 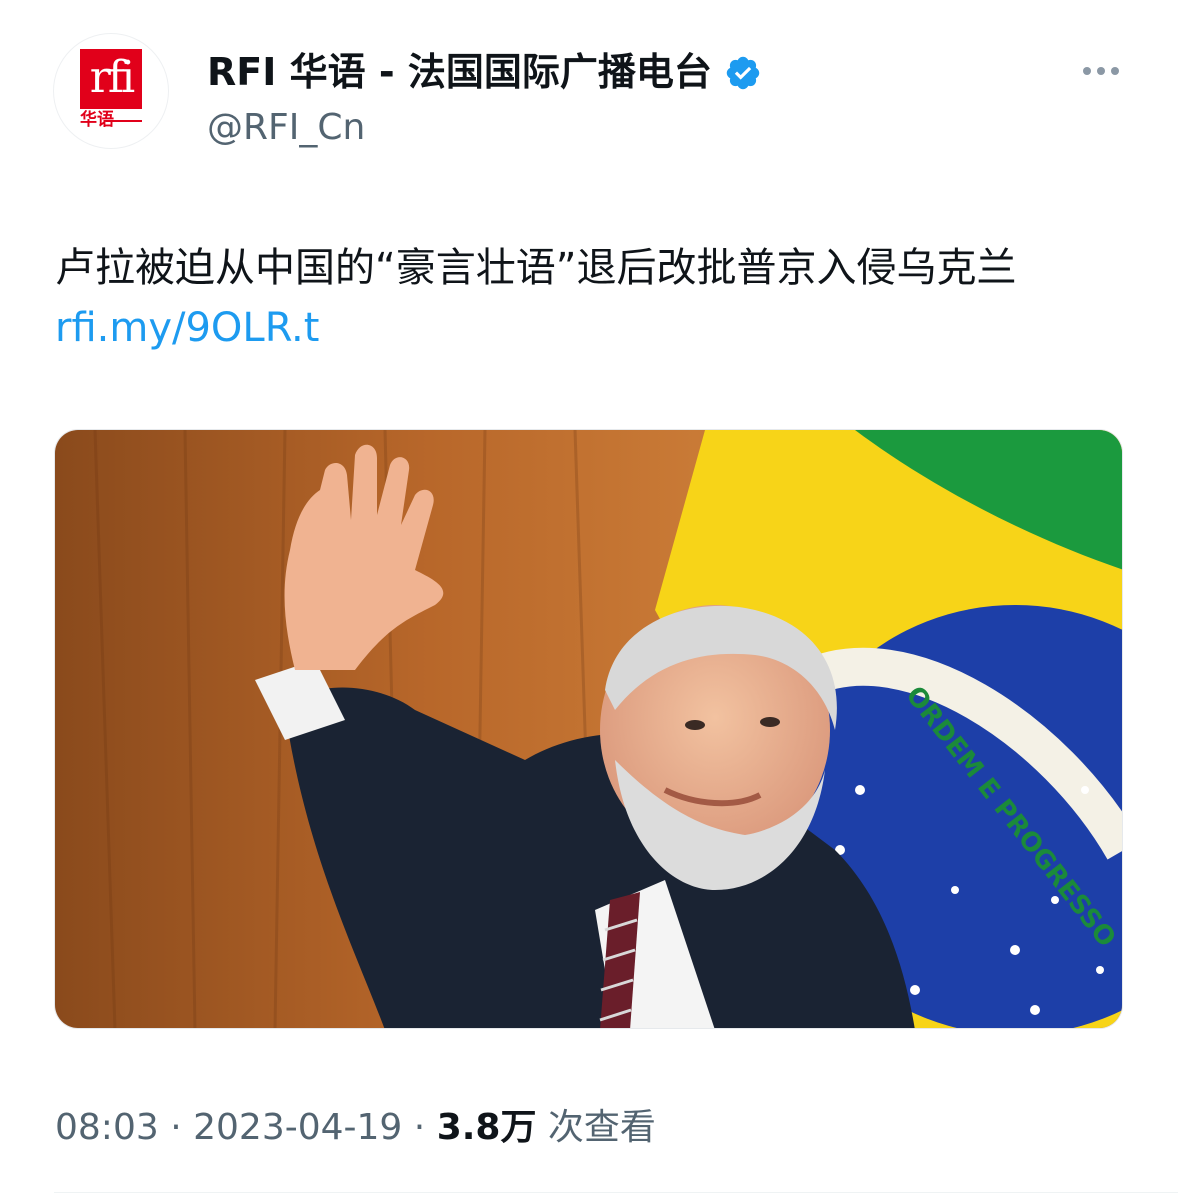 What do you see at coordinates (487, 1127) in the screenshot?
I see `views-count: 3.8万` at bounding box center [487, 1127].